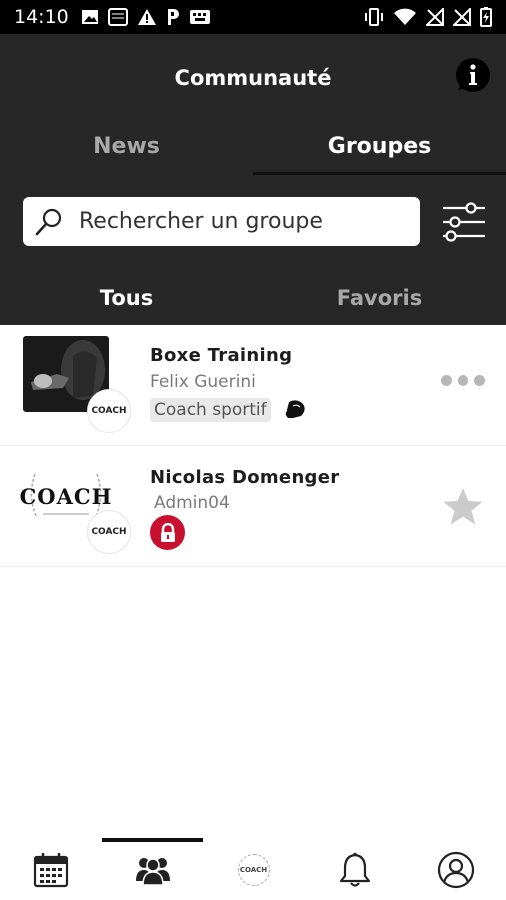 This screenshot has height=900, width=506. I want to click on status-bar: 14:10, so click(253, 17).